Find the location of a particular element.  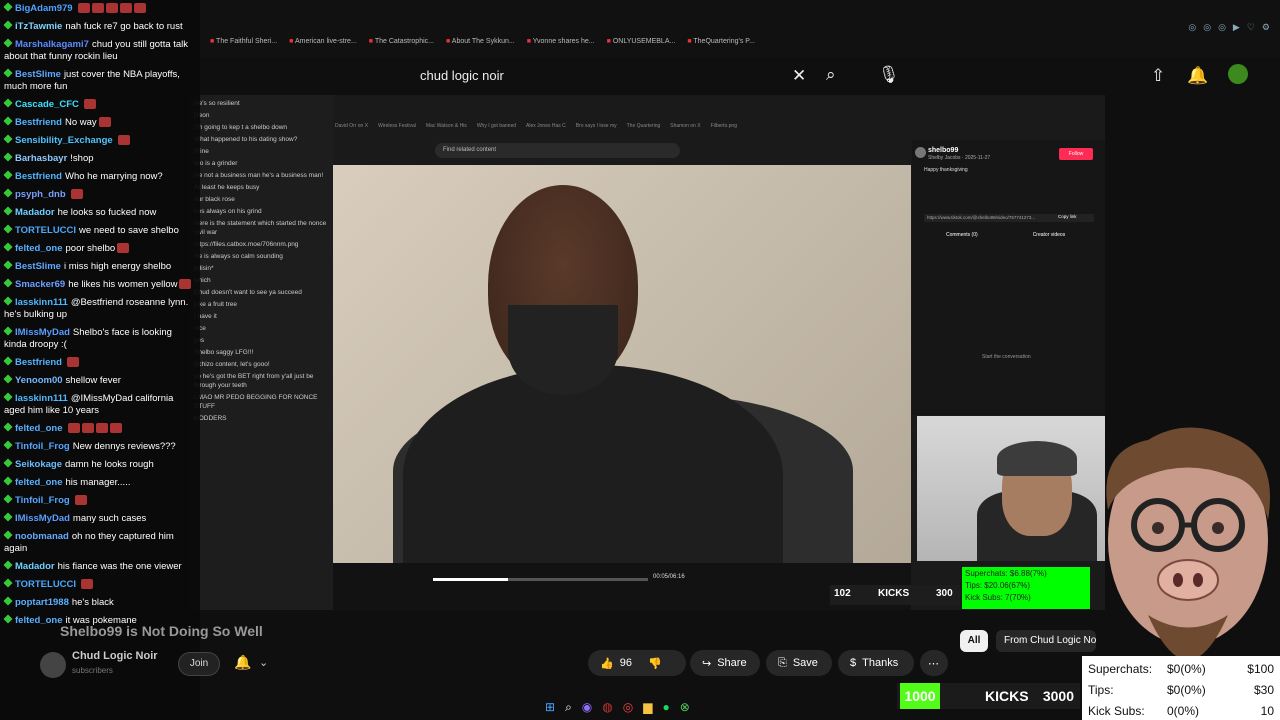

account-avatar is located at coordinates (1238, 74).